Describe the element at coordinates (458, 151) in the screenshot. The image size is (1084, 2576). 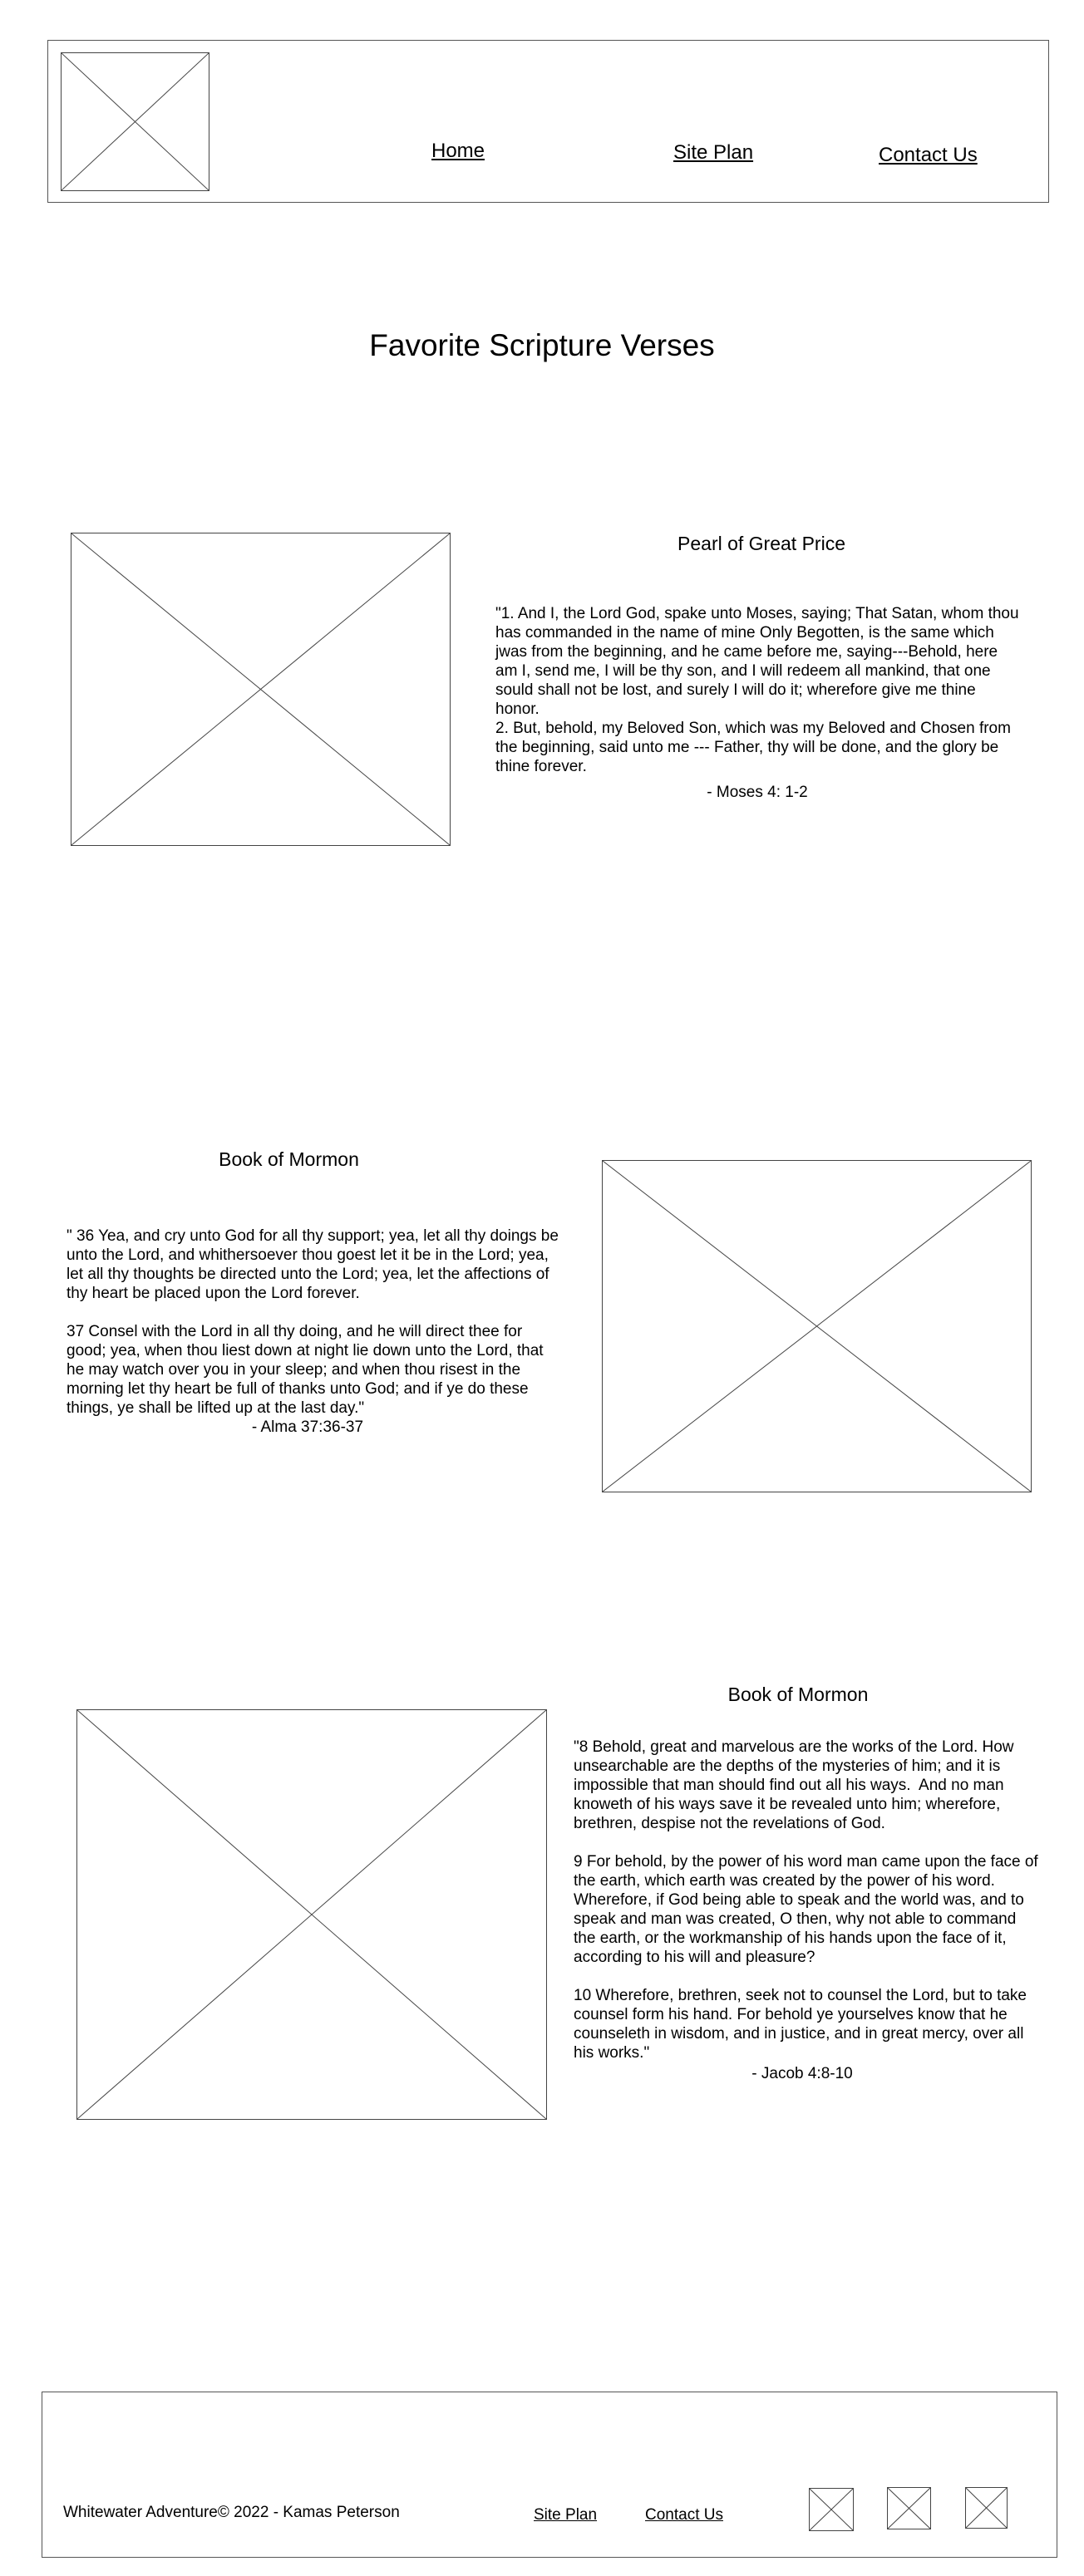
I see `nav-home-link: Home` at that location.